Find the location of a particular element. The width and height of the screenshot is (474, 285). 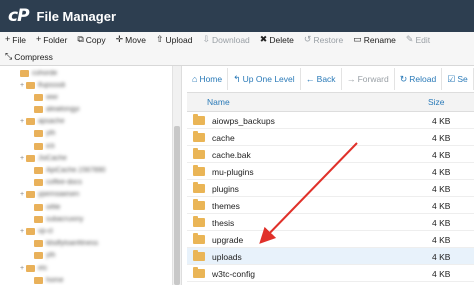

upload-button: ⇧ Upload is located at coordinates (174, 39).